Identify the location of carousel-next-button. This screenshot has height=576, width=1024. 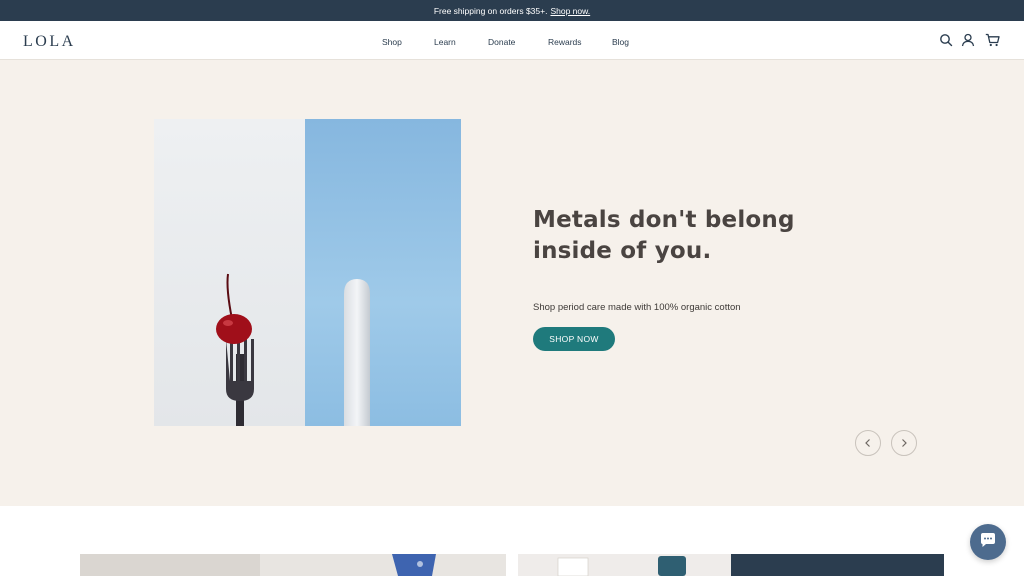
(904, 443).